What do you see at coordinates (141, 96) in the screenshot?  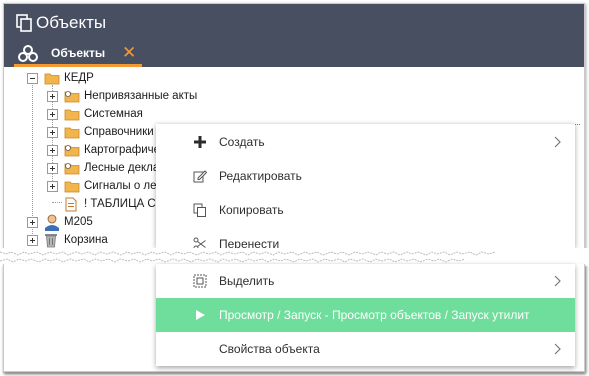 I see `tree-node-label: Непривязанные акты` at bounding box center [141, 96].